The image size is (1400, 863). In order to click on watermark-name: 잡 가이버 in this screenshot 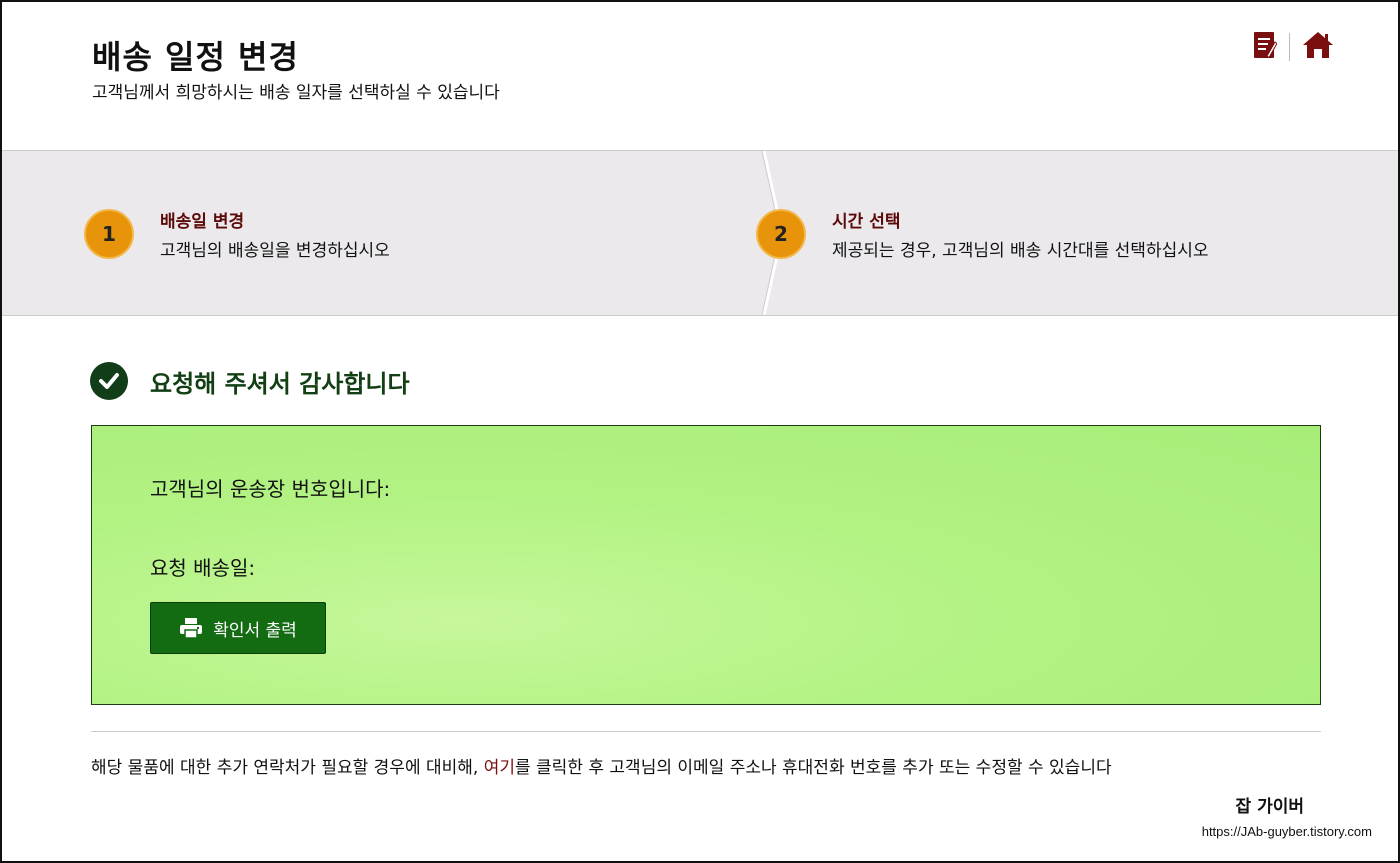, I will do `click(1269, 807)`.